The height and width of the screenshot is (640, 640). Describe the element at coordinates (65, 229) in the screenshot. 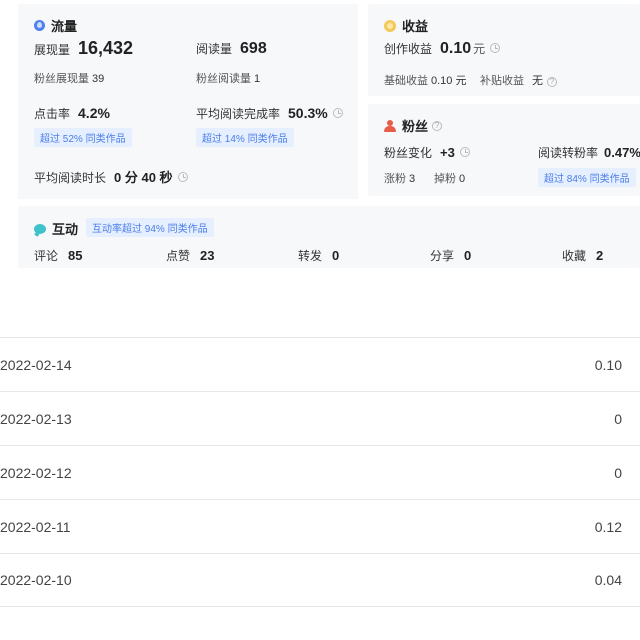

I see `interaction-title-text: 互动` at that location.